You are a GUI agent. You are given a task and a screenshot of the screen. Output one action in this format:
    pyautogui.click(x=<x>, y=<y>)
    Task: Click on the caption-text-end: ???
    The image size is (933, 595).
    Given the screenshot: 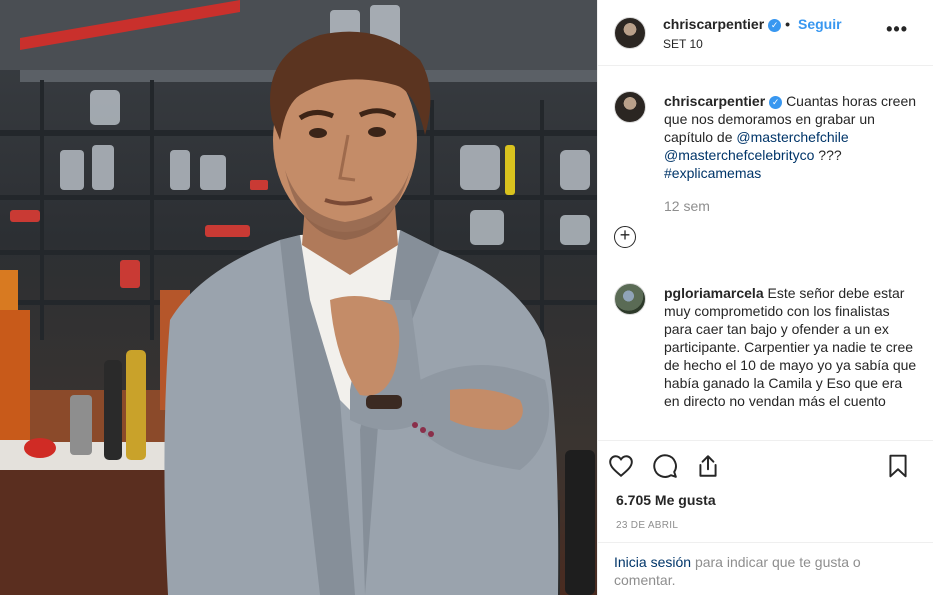 What is the action you would take?
    pyautogui.click(x=830, y=155)
    